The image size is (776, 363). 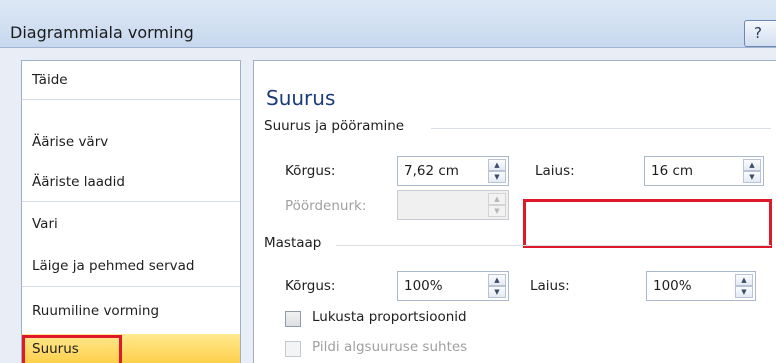 What do you see at coordinates (301, 98) in the screenshot?
I see `panel-title: Suurus` at bounding box center [301, 98].